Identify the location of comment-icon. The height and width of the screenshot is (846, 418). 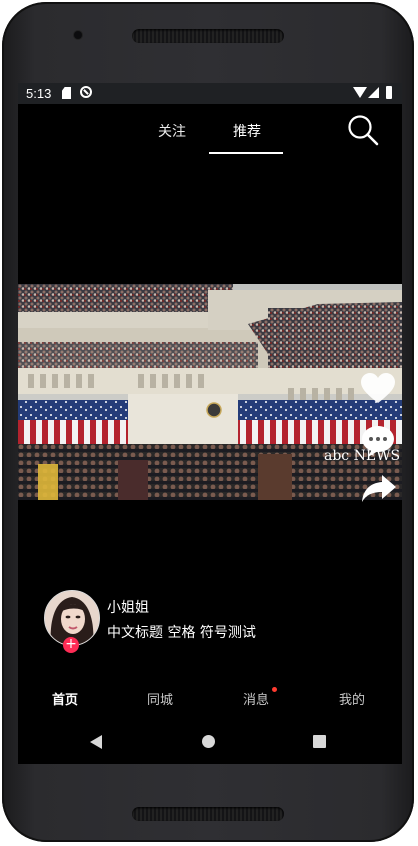
(378, 441).